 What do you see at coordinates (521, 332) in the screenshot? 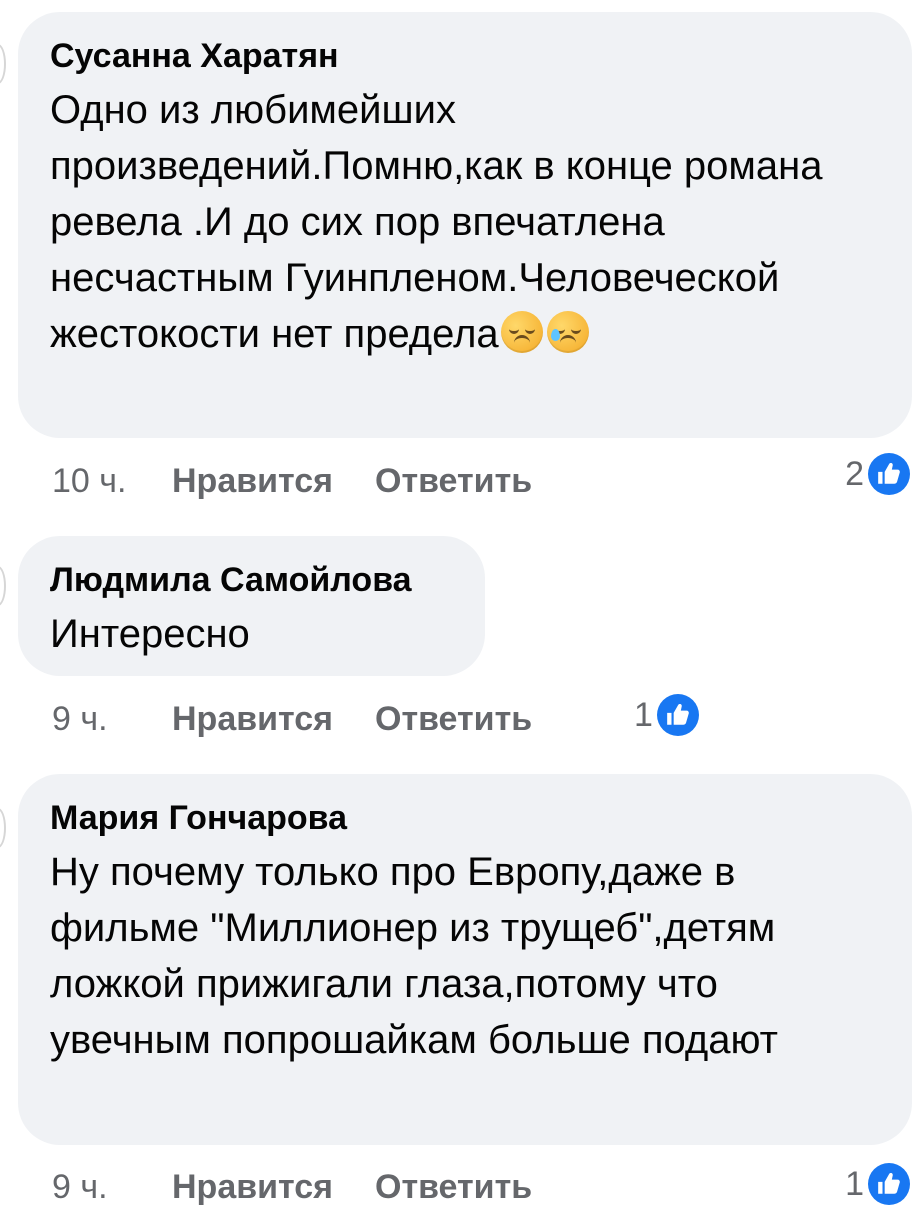
I see `pensive-face-icon` at bounding box center [521, 332].